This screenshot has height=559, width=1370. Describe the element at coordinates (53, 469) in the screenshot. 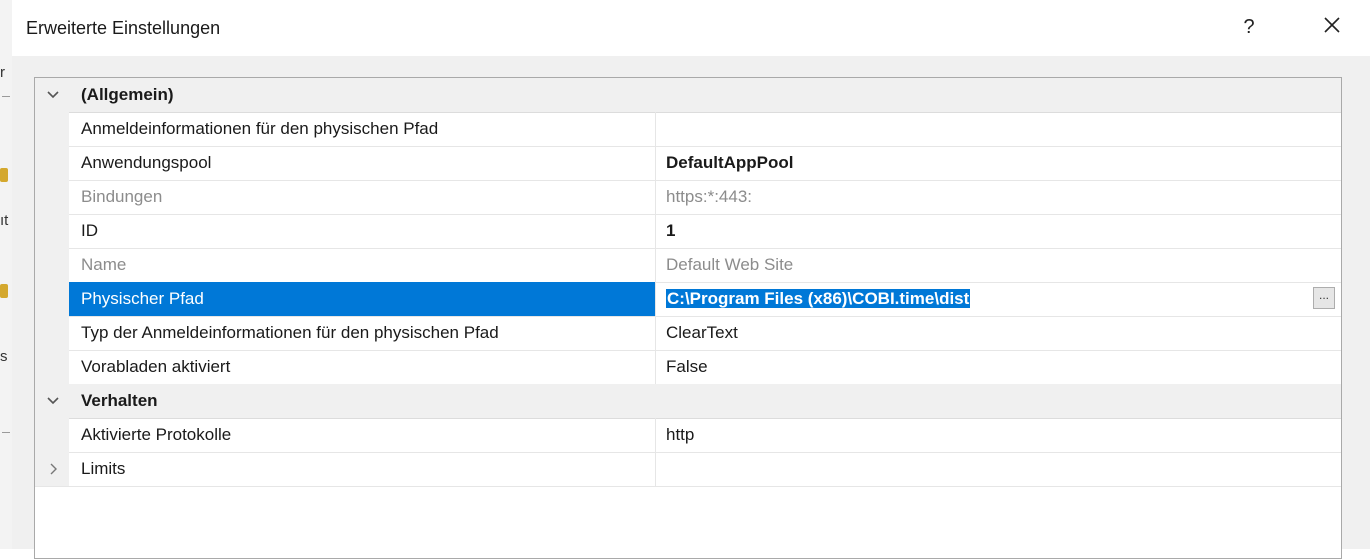

I see `chevron-right-icon` at that location.